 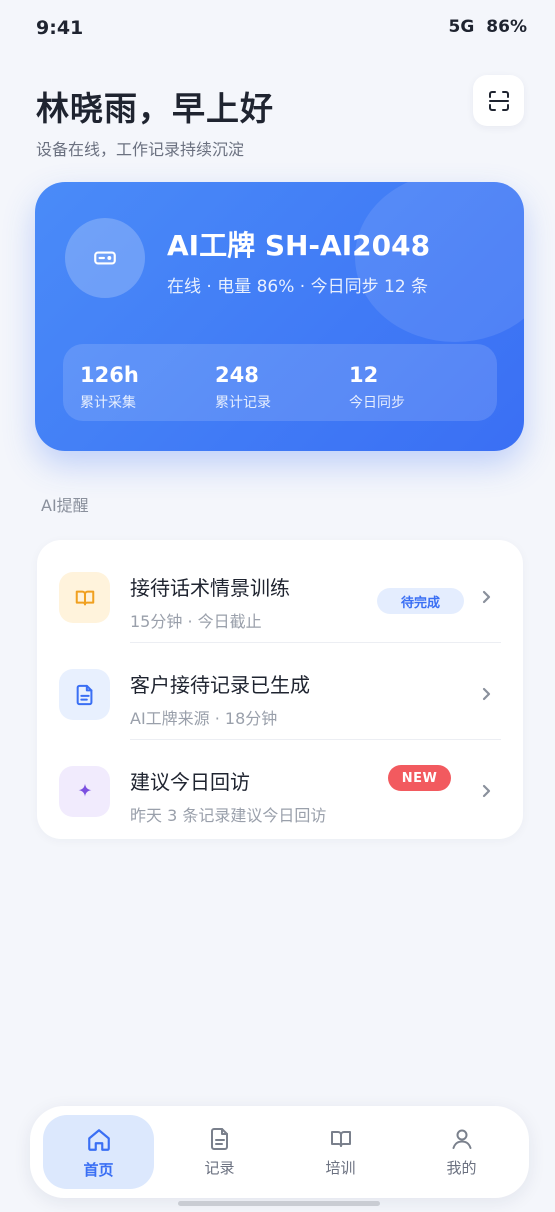 What do you see at coordinates (237, 375) in the screenshot?
I see `stat-value: 248` at bounding box center [237, 375].